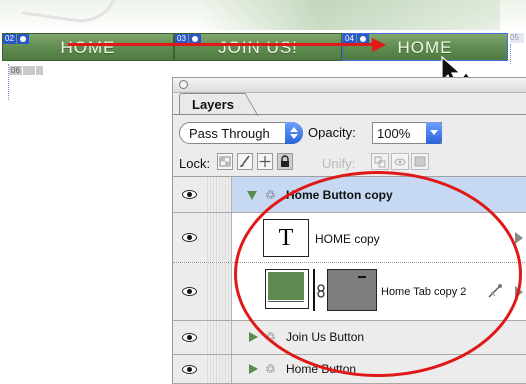 The width and height of the screenshot is (526, 384). I want to click on lock-label: Lock:, so click(195, 163).